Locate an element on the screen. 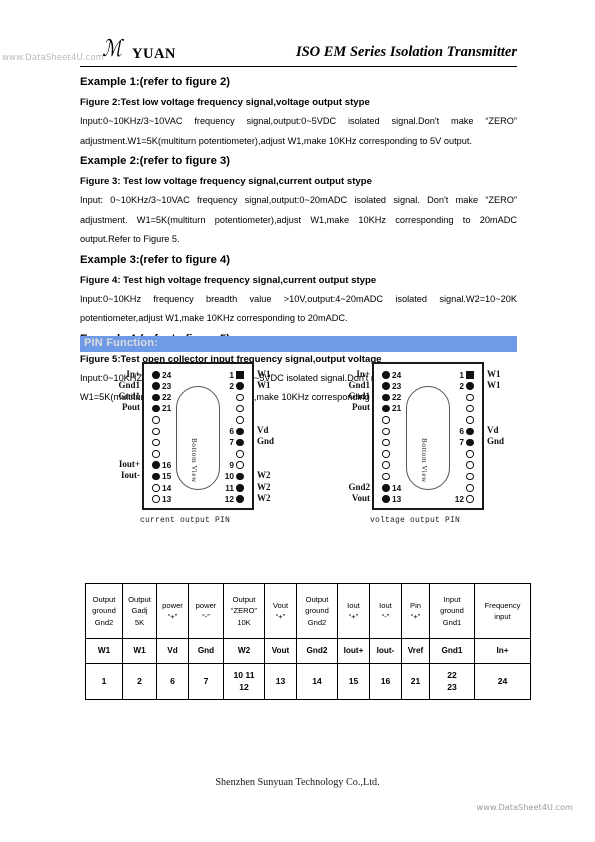 This screenshot has width=595, height=842. table-cell: 2 is located at coordinates (139, 681).